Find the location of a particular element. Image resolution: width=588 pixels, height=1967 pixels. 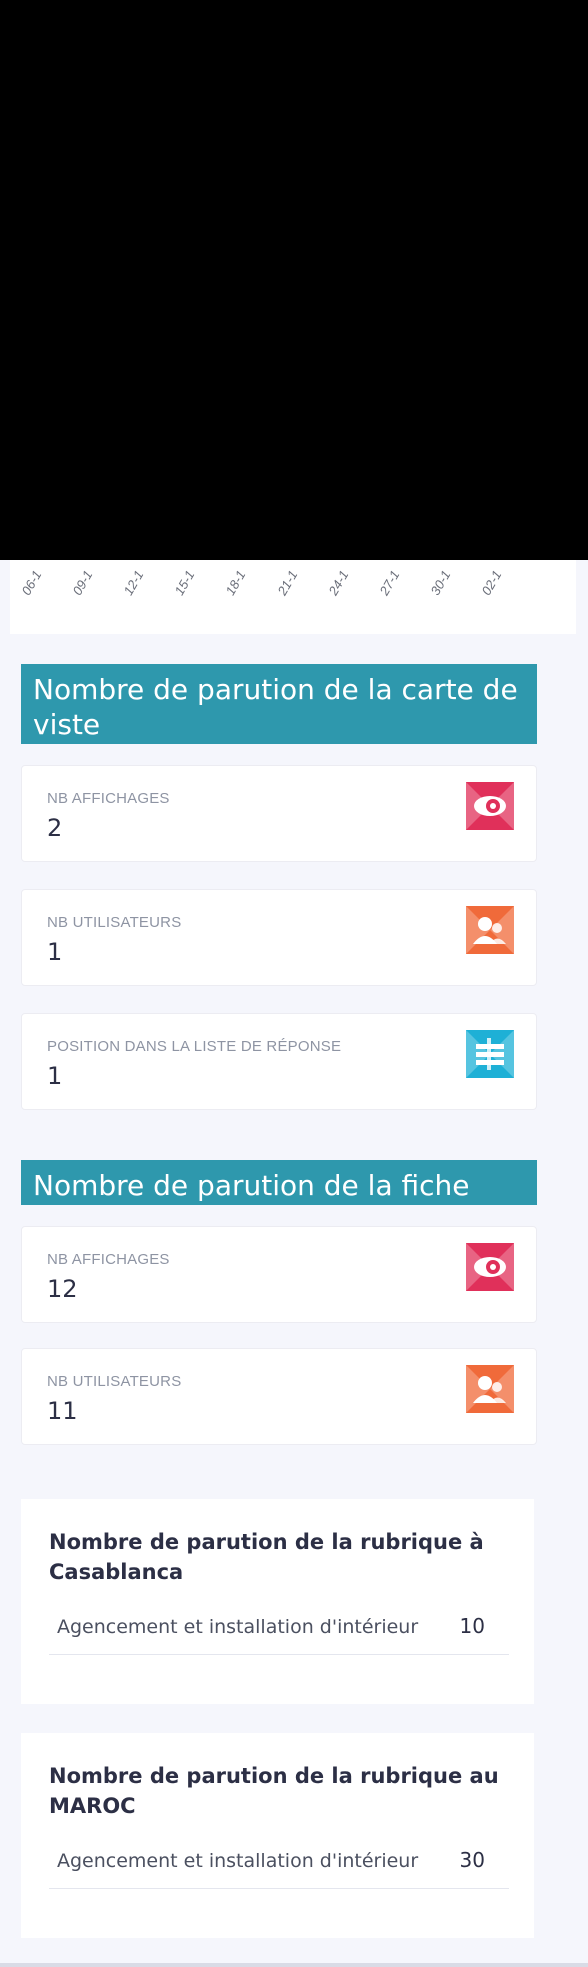

stat-card-position: POSITION DANS LA LISTE DE RÉPONSE 1 is located at coordinates (279, 1061).